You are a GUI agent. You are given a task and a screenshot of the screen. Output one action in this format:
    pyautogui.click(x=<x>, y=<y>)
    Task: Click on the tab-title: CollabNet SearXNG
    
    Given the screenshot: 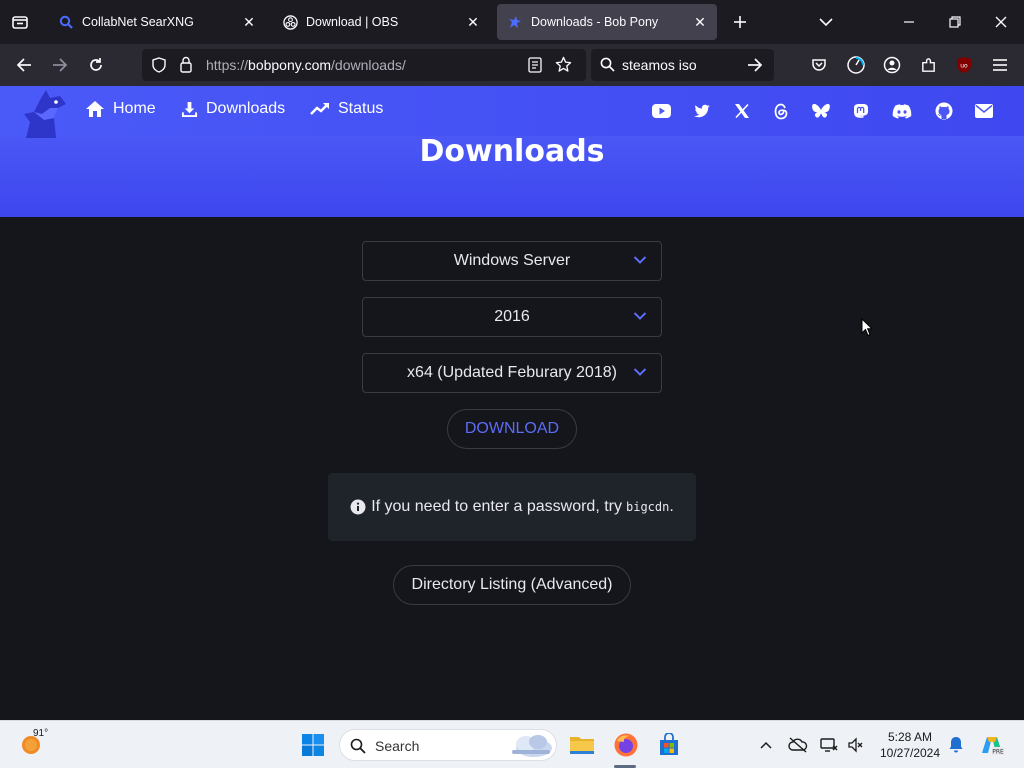 What is the action you would take?
    pyautogui.click(x=138, y=22)
    